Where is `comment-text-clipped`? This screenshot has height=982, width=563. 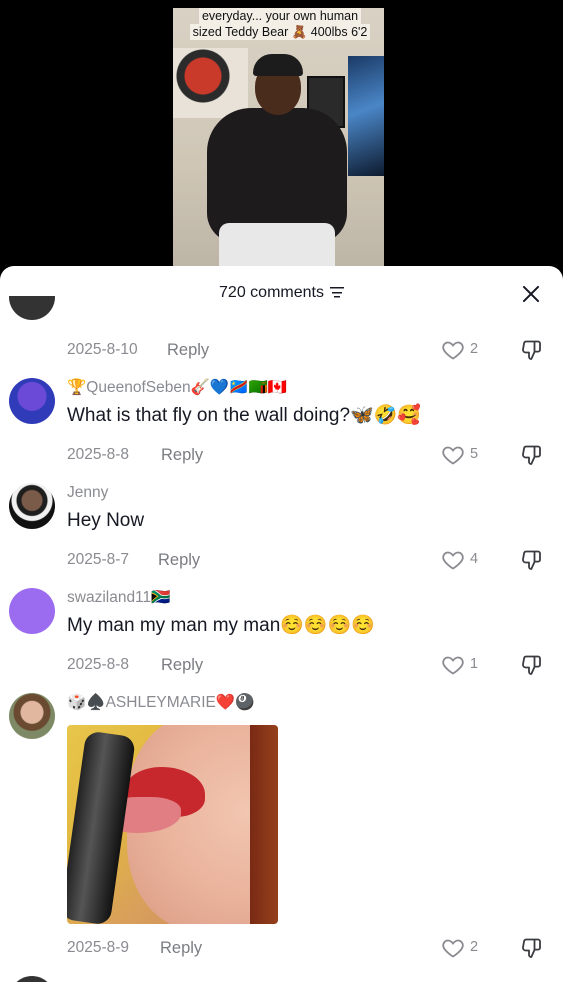 comment-text-clipped is located at coordinates (69, 313).